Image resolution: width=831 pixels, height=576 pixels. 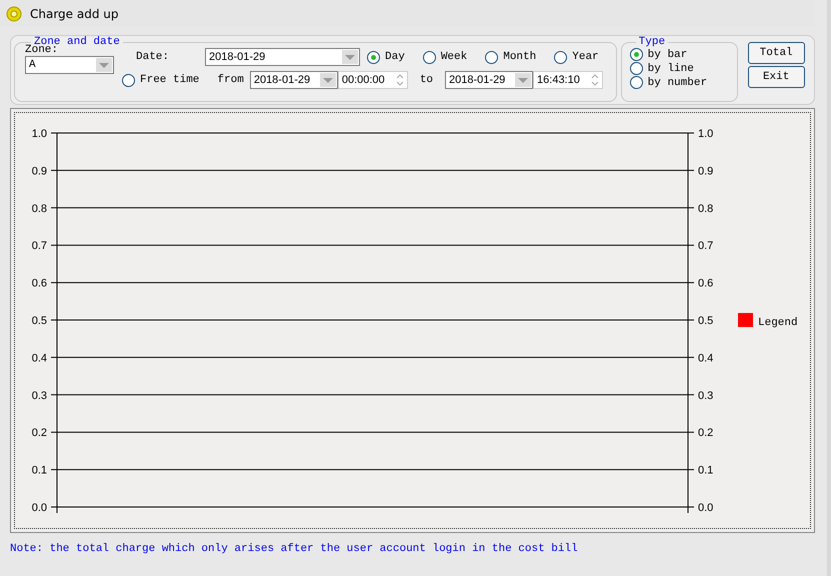 What do you see at coordinates (294, 549) in the screenshot?
I see `note-text: Note: the total charge which only arises after the user account login in the cost bill` at bounding box center [294, 549].